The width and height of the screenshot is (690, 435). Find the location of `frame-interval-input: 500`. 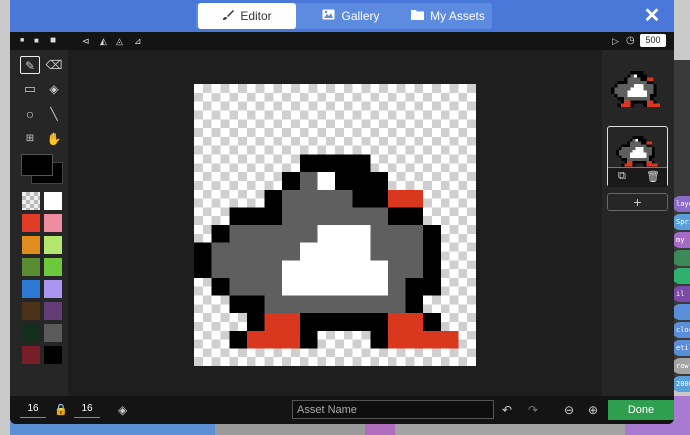

frame-interval-input: 500 is located at coordinates (653, 40).